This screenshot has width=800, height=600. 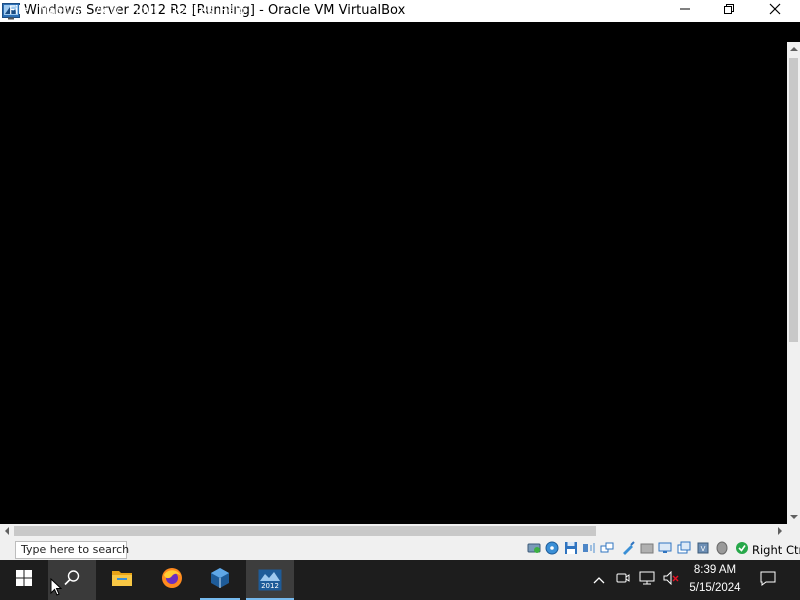 What do you see at coordinates (534, 548) in the screenshot?
I see `hard-disk-icon` at bounding box center [534, 548].